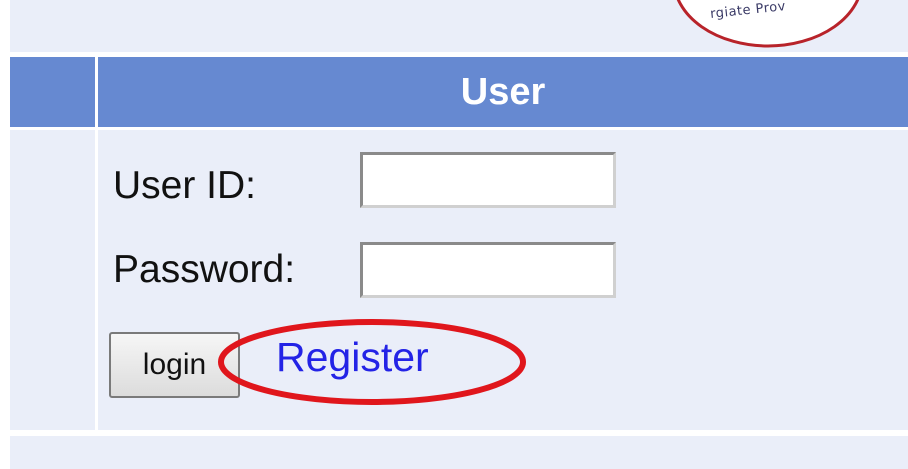 The width and height of the screenshot is (908, 469). What do you see at coordinates (204, 269) in the screenshot?
I see `password-label: Password:` at bounding box center [204, 269].